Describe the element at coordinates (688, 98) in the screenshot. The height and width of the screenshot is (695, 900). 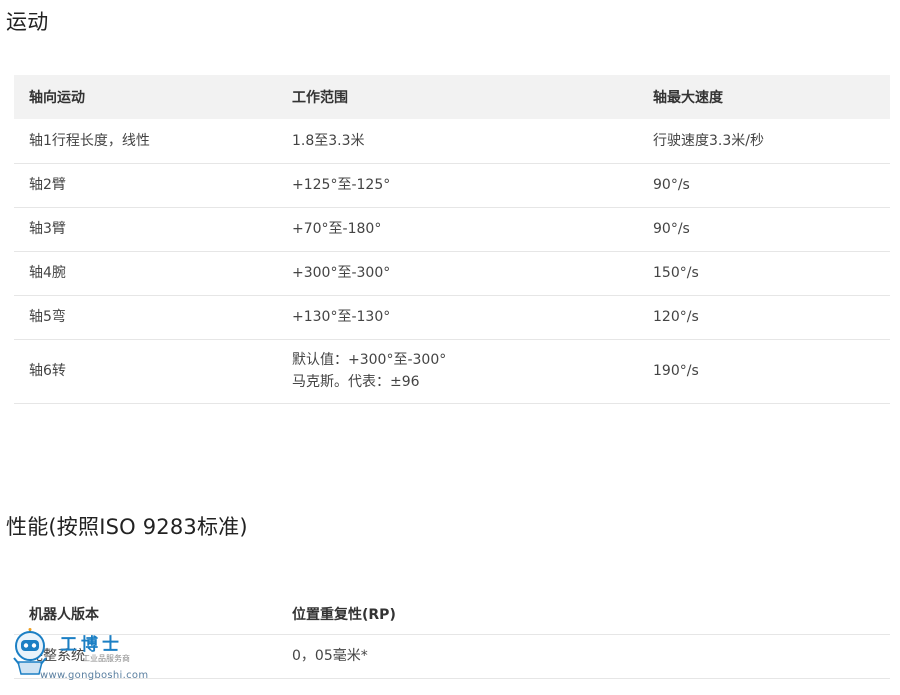
I see `header-speed: 轴最大速度` at that location.